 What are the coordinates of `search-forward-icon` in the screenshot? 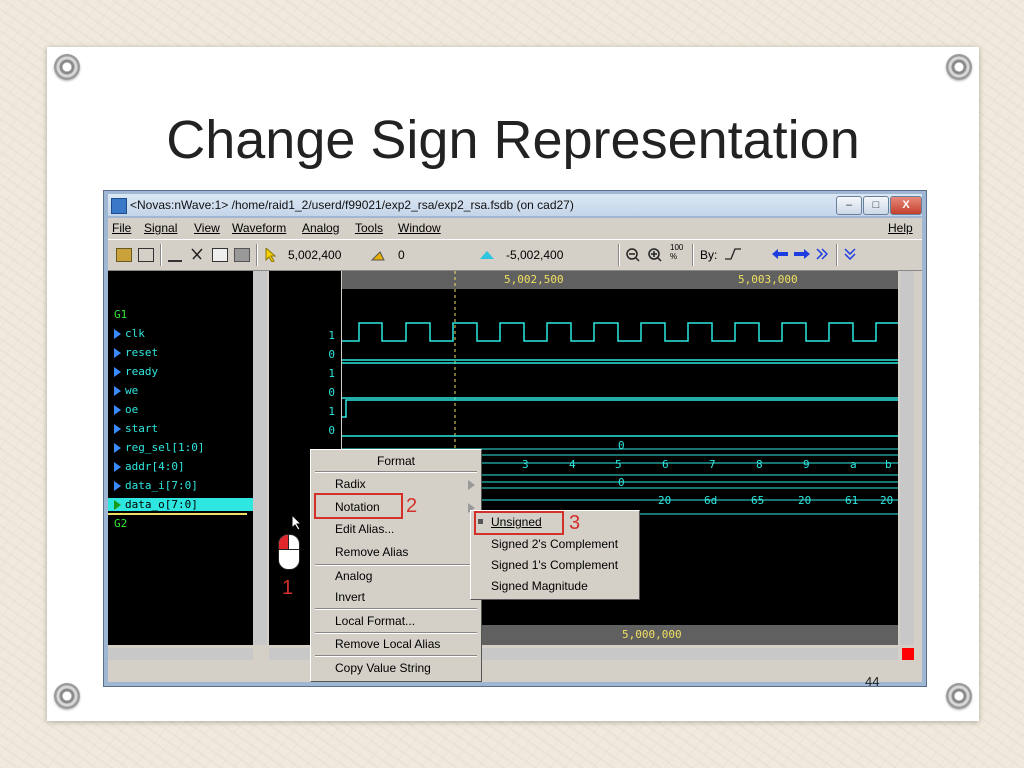 It's located at (802, 254).